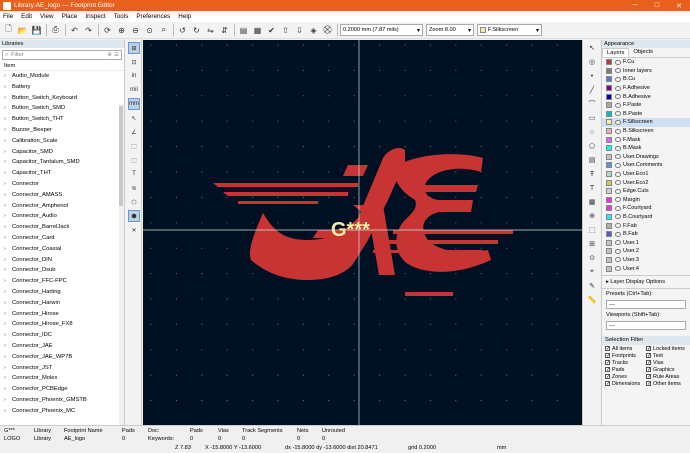 The width and height of the screenshot is (690, 453). I want to click on library-item: › Connector_Card, so click(62, 238).